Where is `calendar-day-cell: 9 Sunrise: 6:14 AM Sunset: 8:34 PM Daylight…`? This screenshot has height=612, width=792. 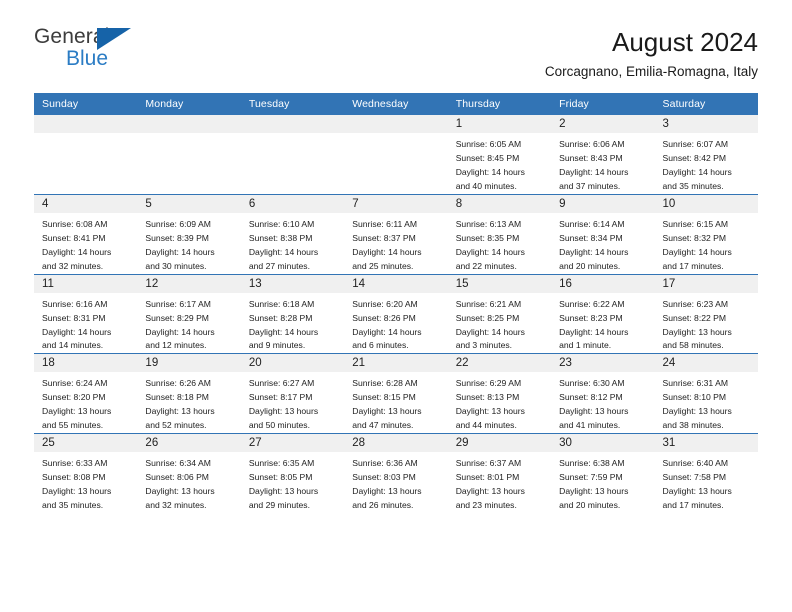
calendar-day-cell: 9 Sunrise: 6:14 AM Sunset: 8:34 PM Daylight… is located at coordinates (603, 234).